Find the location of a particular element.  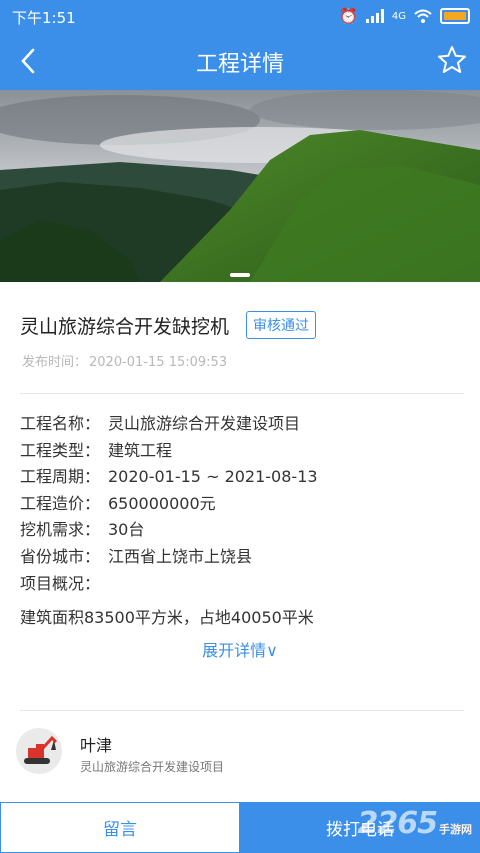

detail-value: 2020-01-15 ~ 2021-08-13 is located at coordinates (213, 477).